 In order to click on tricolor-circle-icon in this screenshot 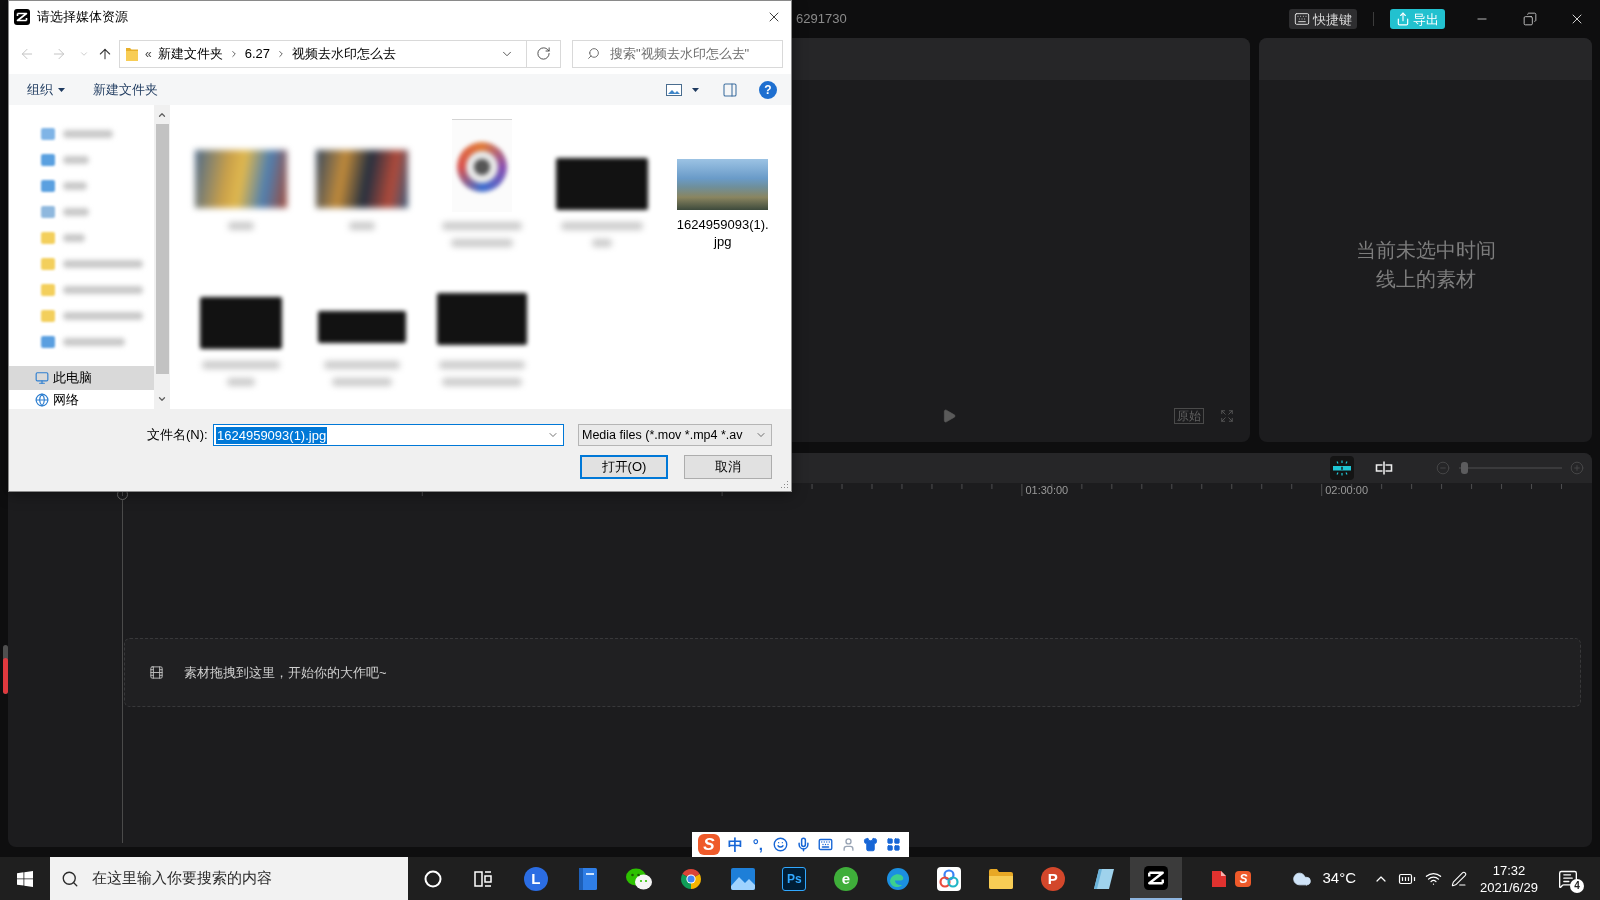, I will do `click(690, 878)`.